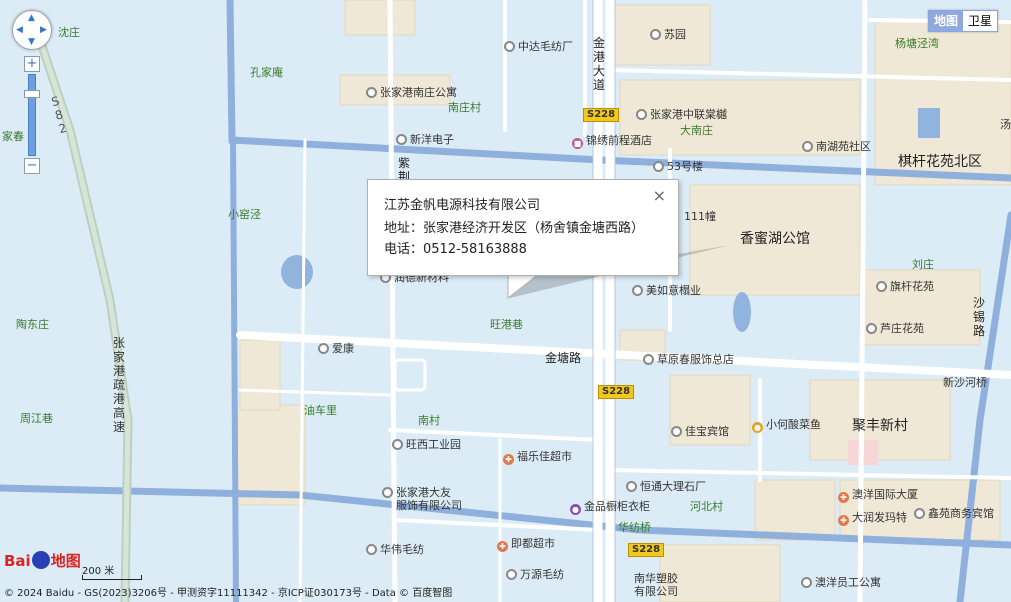 The width and height of the screenshot is (1011, 602). I want to click on poi: 新洋电子, so click(425, 139).